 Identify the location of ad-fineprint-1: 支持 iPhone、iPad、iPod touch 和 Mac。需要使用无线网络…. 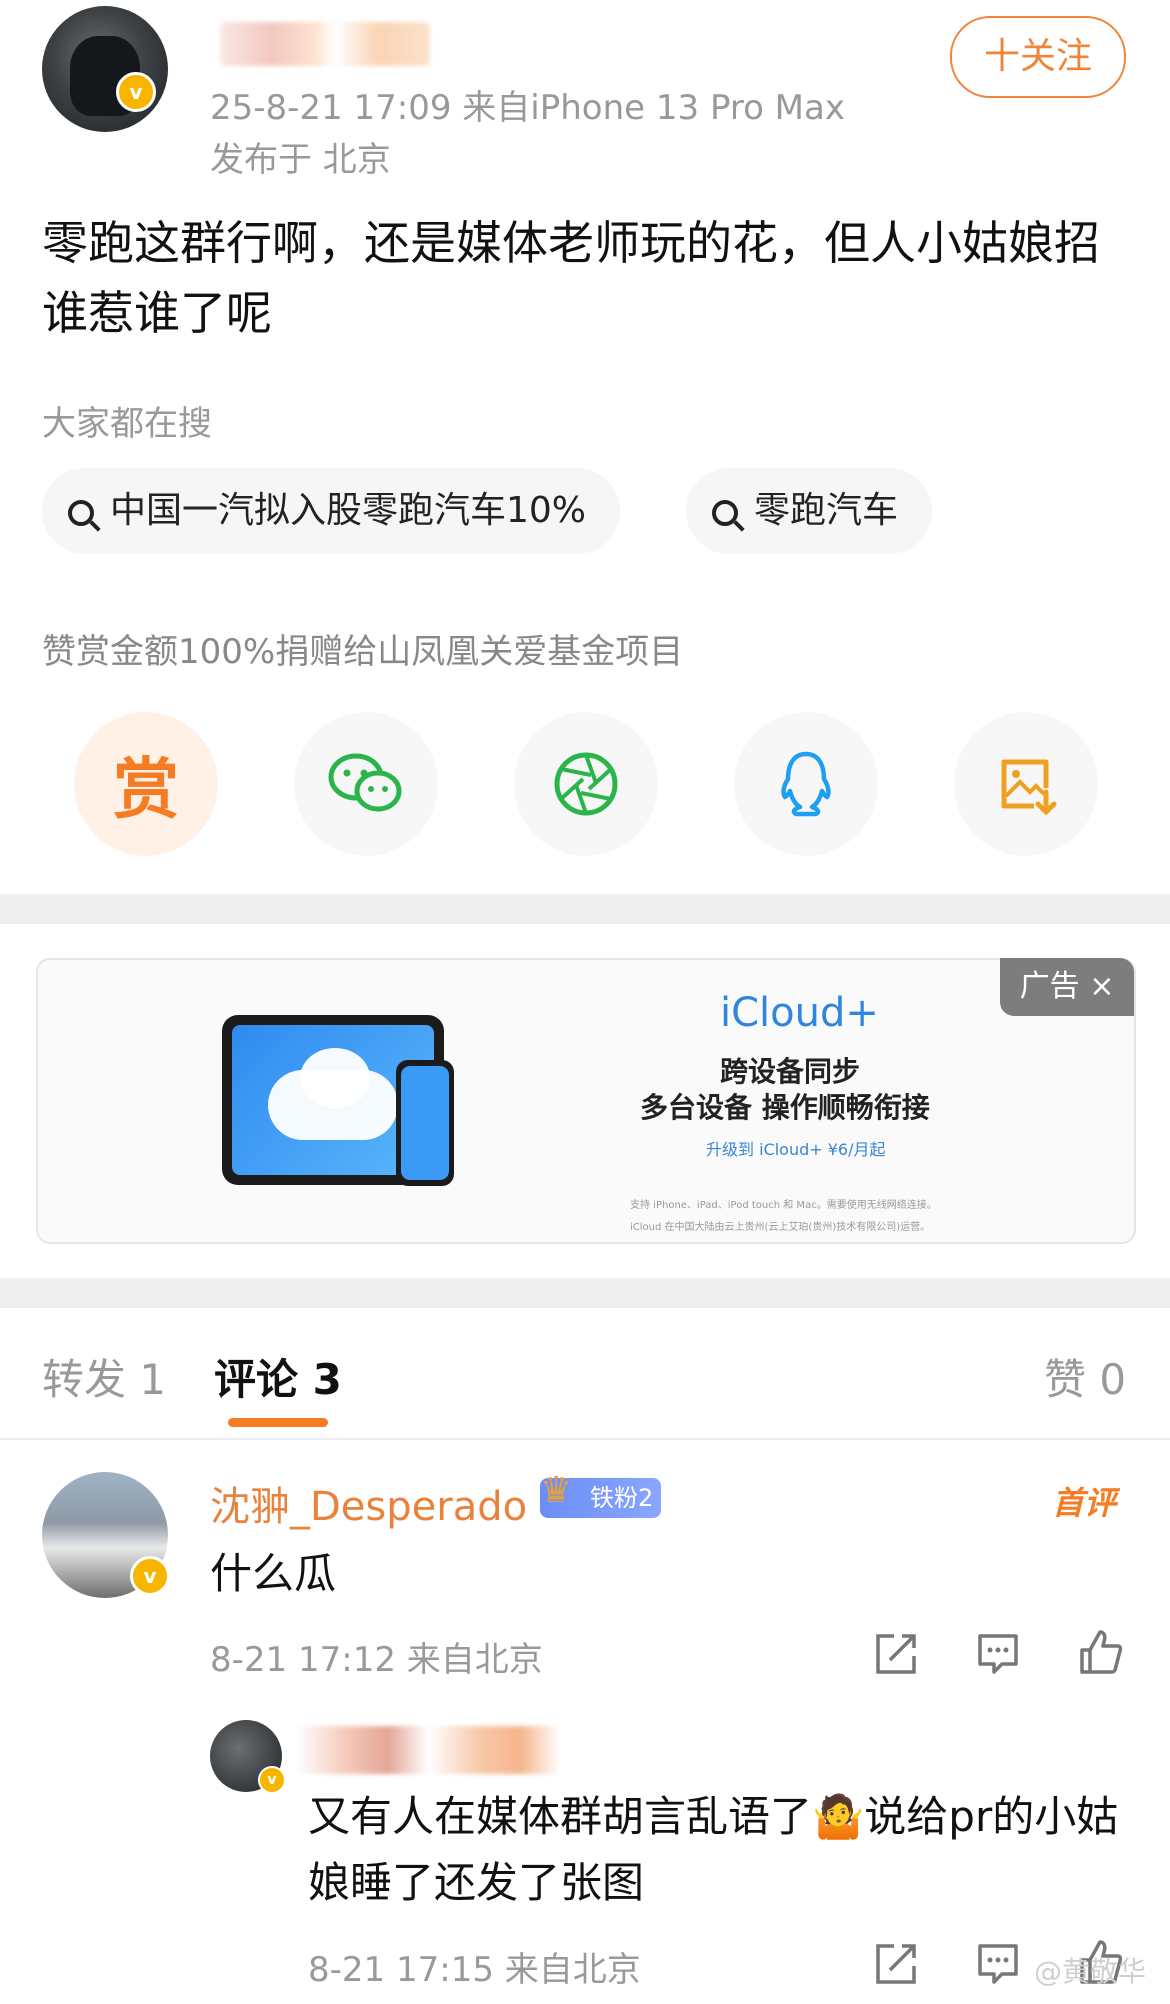
(783, 1205).